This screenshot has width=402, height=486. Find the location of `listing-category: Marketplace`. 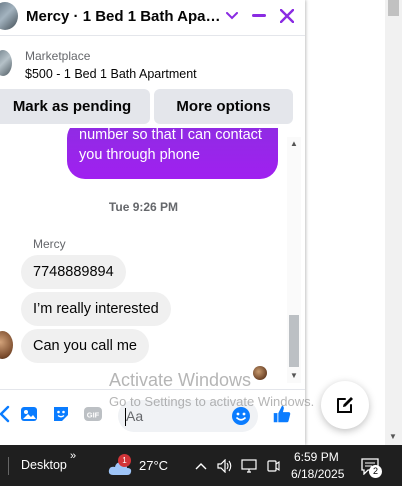

listing-category: Marketplace is located at coordinates (58, 56).